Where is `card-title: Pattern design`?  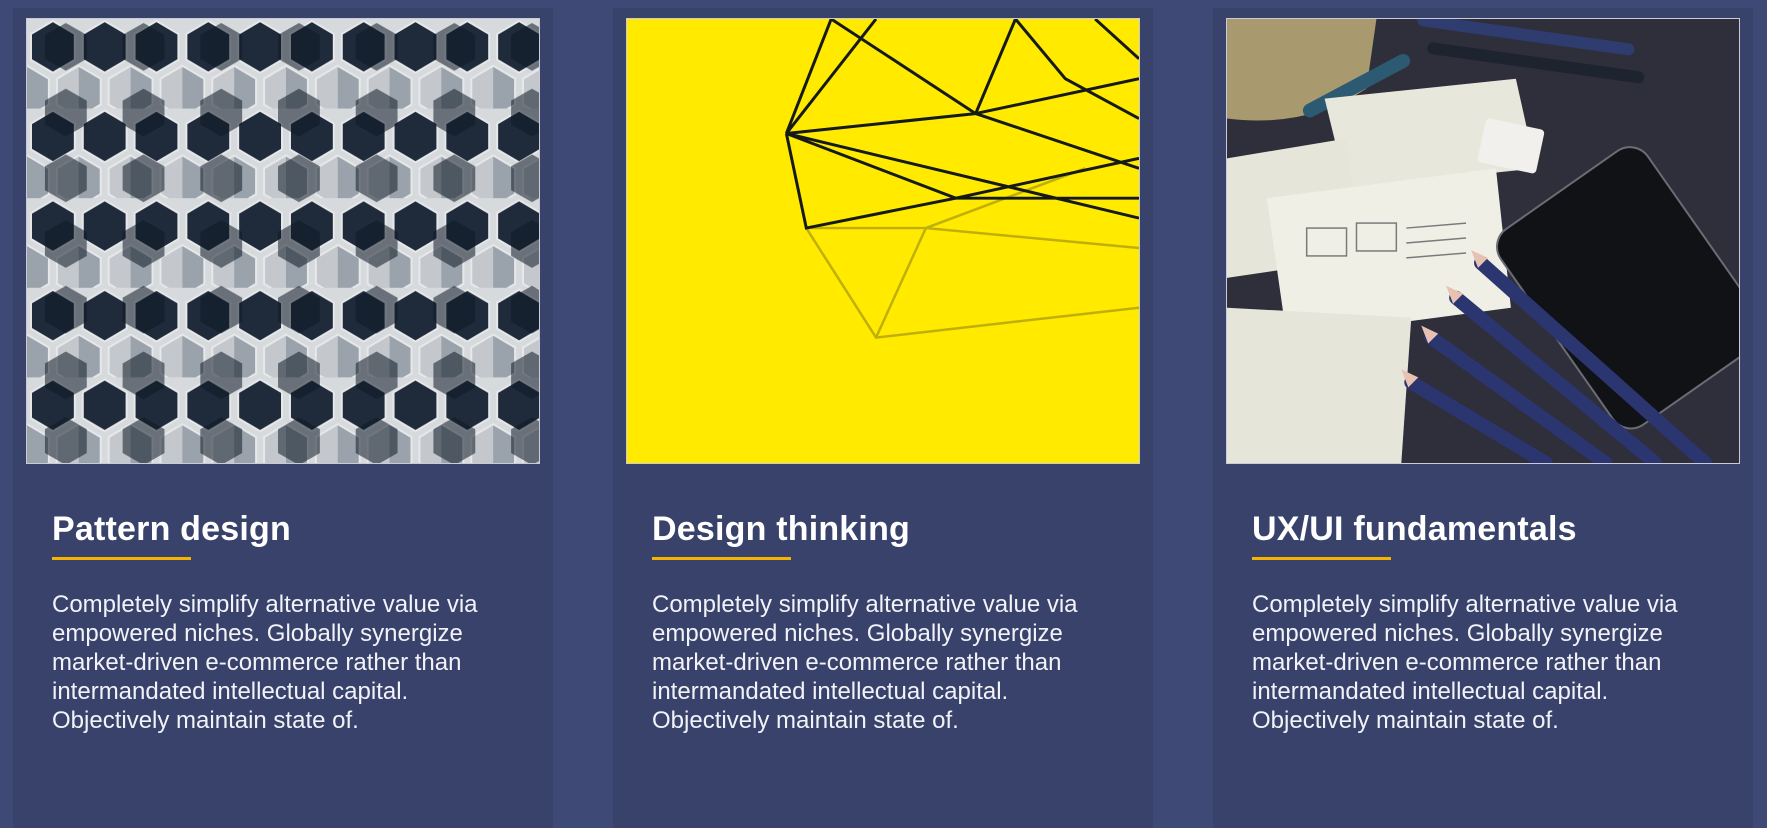
card-title: Pattern design is located at coordinates (171, 529).